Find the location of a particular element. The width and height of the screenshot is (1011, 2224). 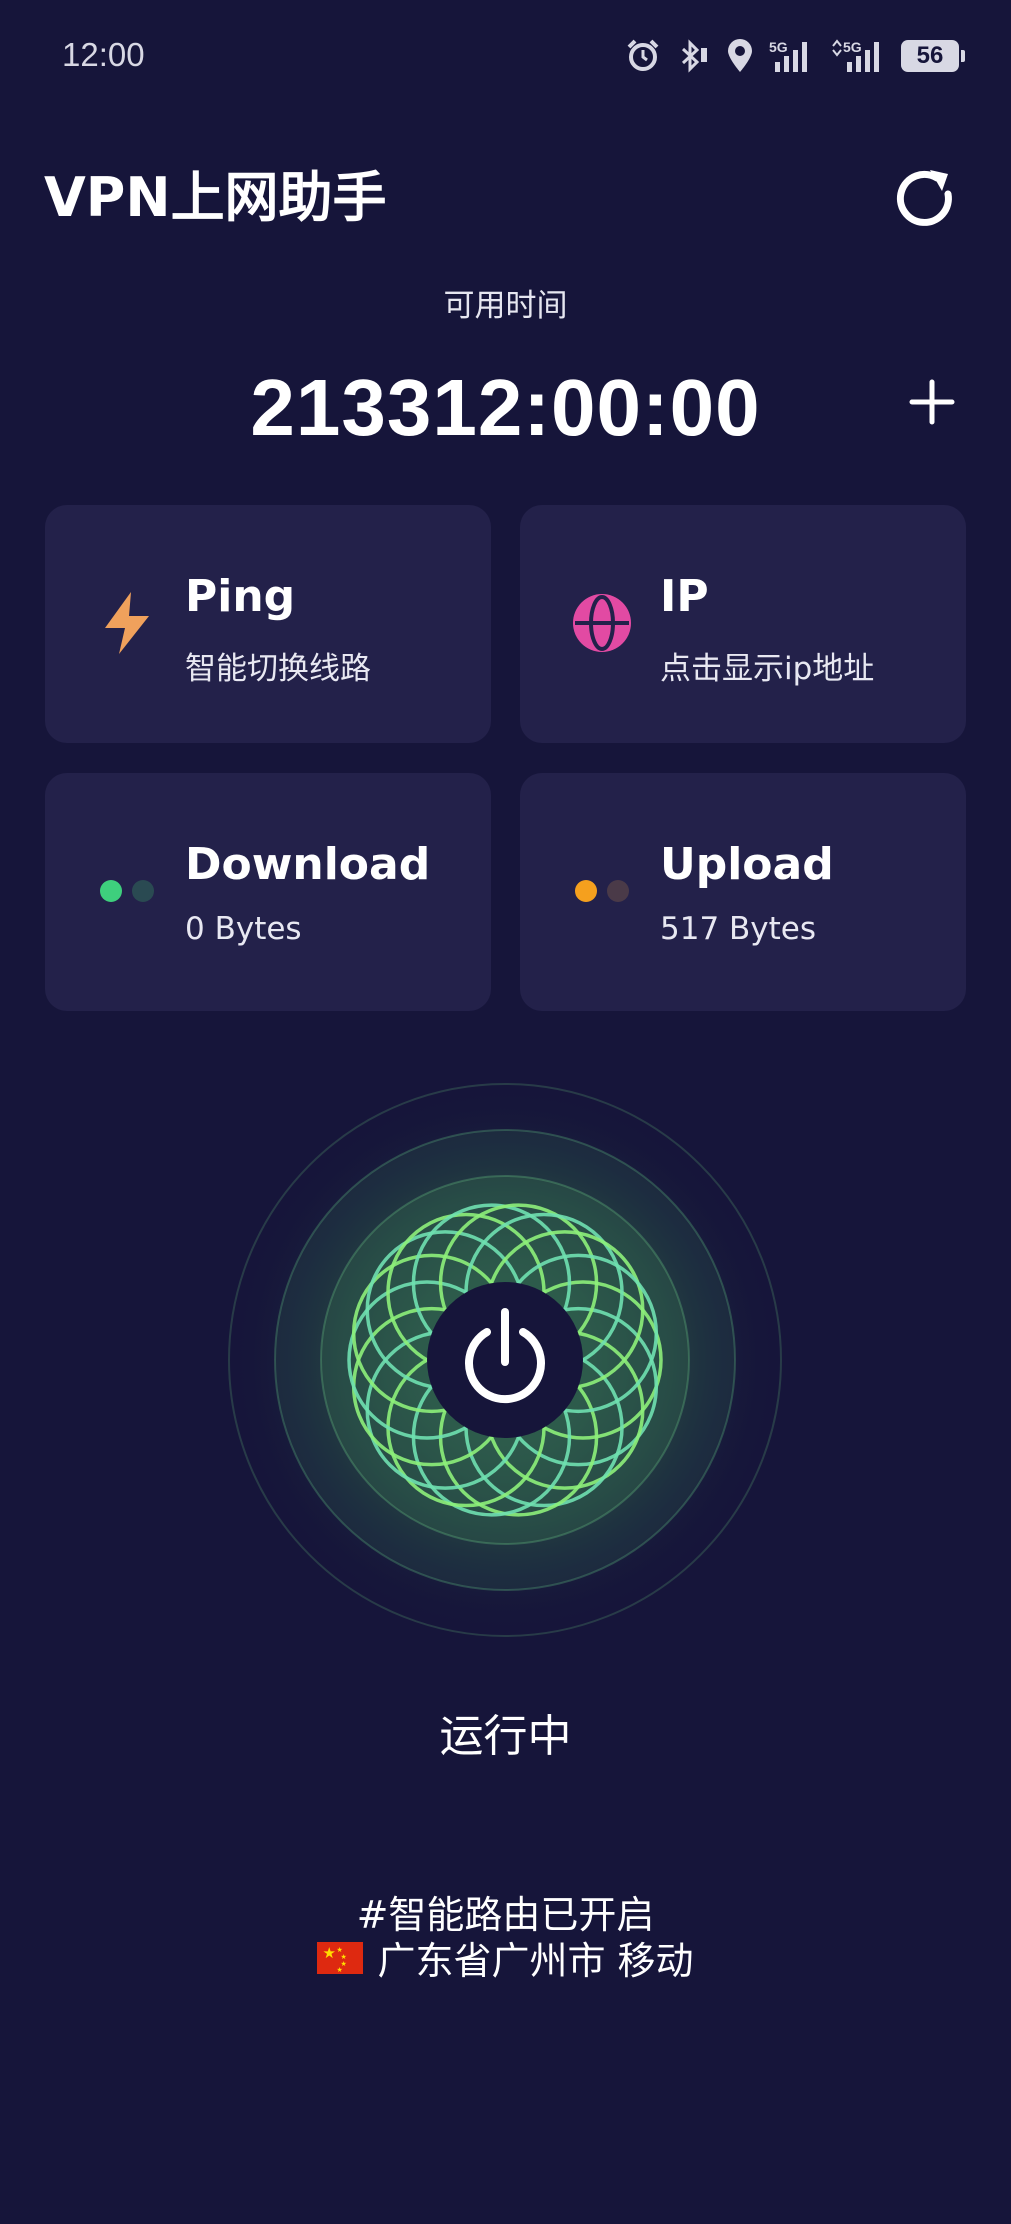

time-label: 可用时间 is located at coordinates (505, 306).